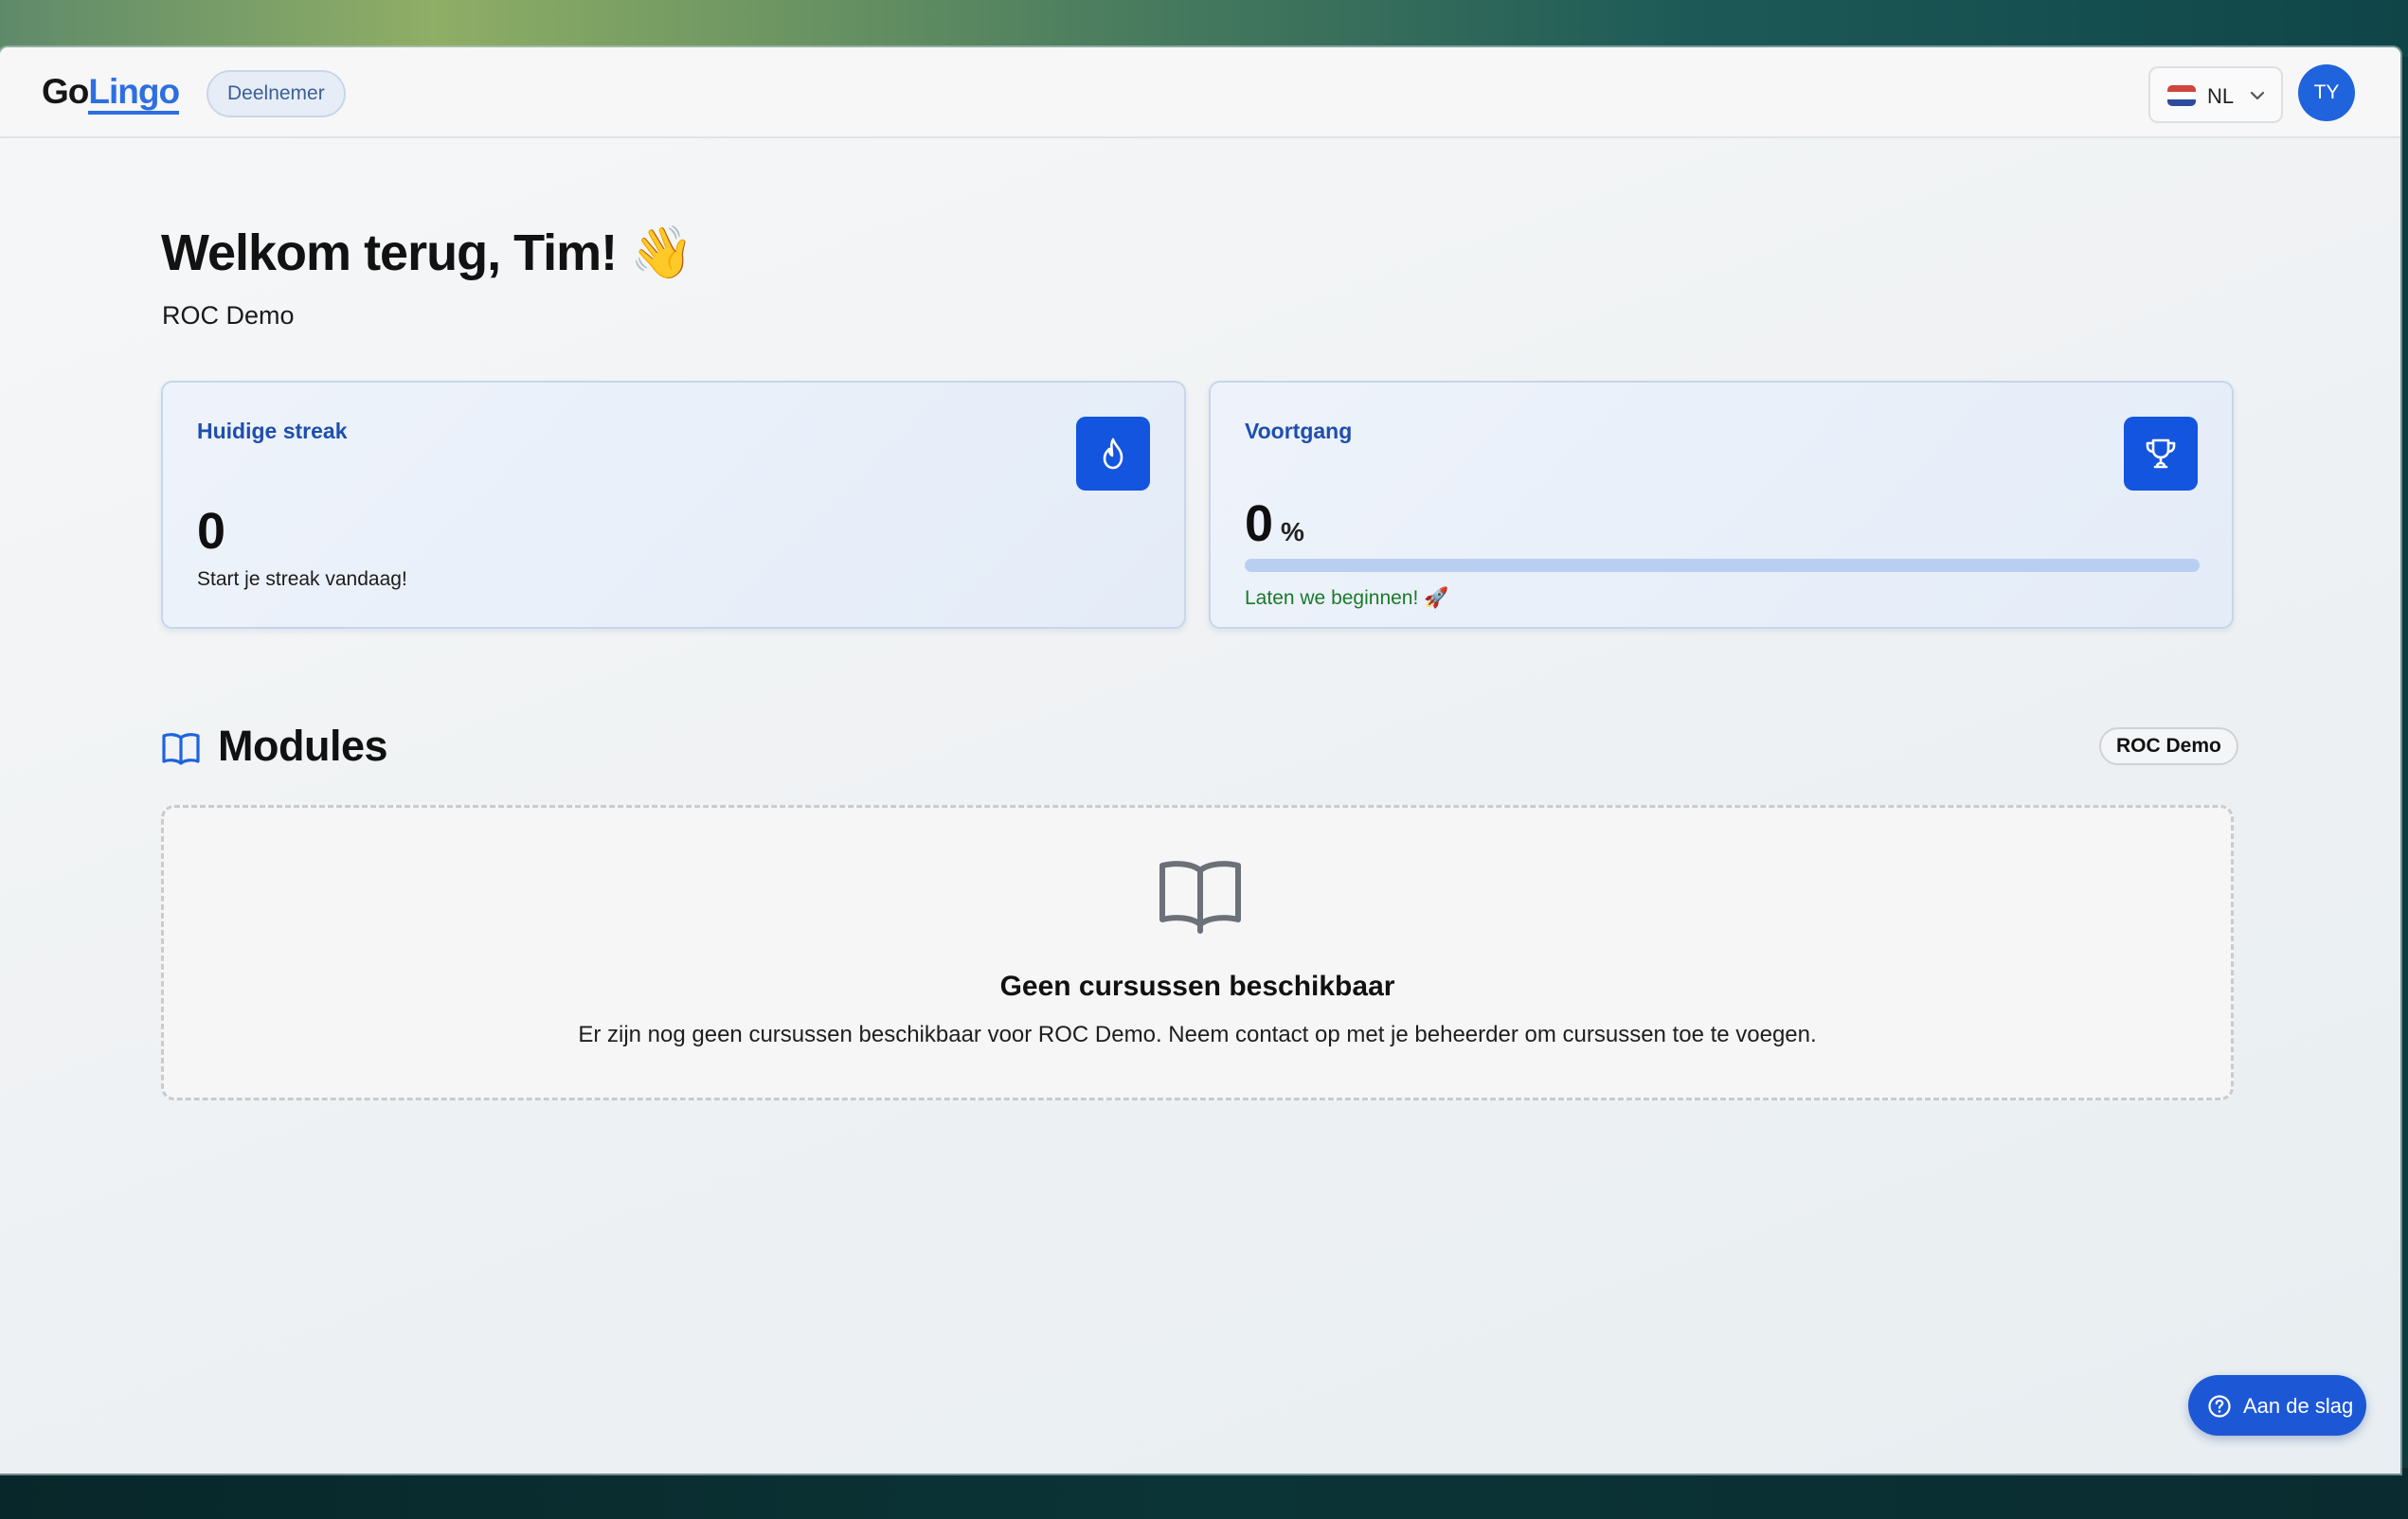 This screenshot has width=2408, height=1519. What do you see at coordinates (2298, 1406) in the screenshot?
I see `help-button-label: Aan de slag` at bounding box center [2298, 1406].